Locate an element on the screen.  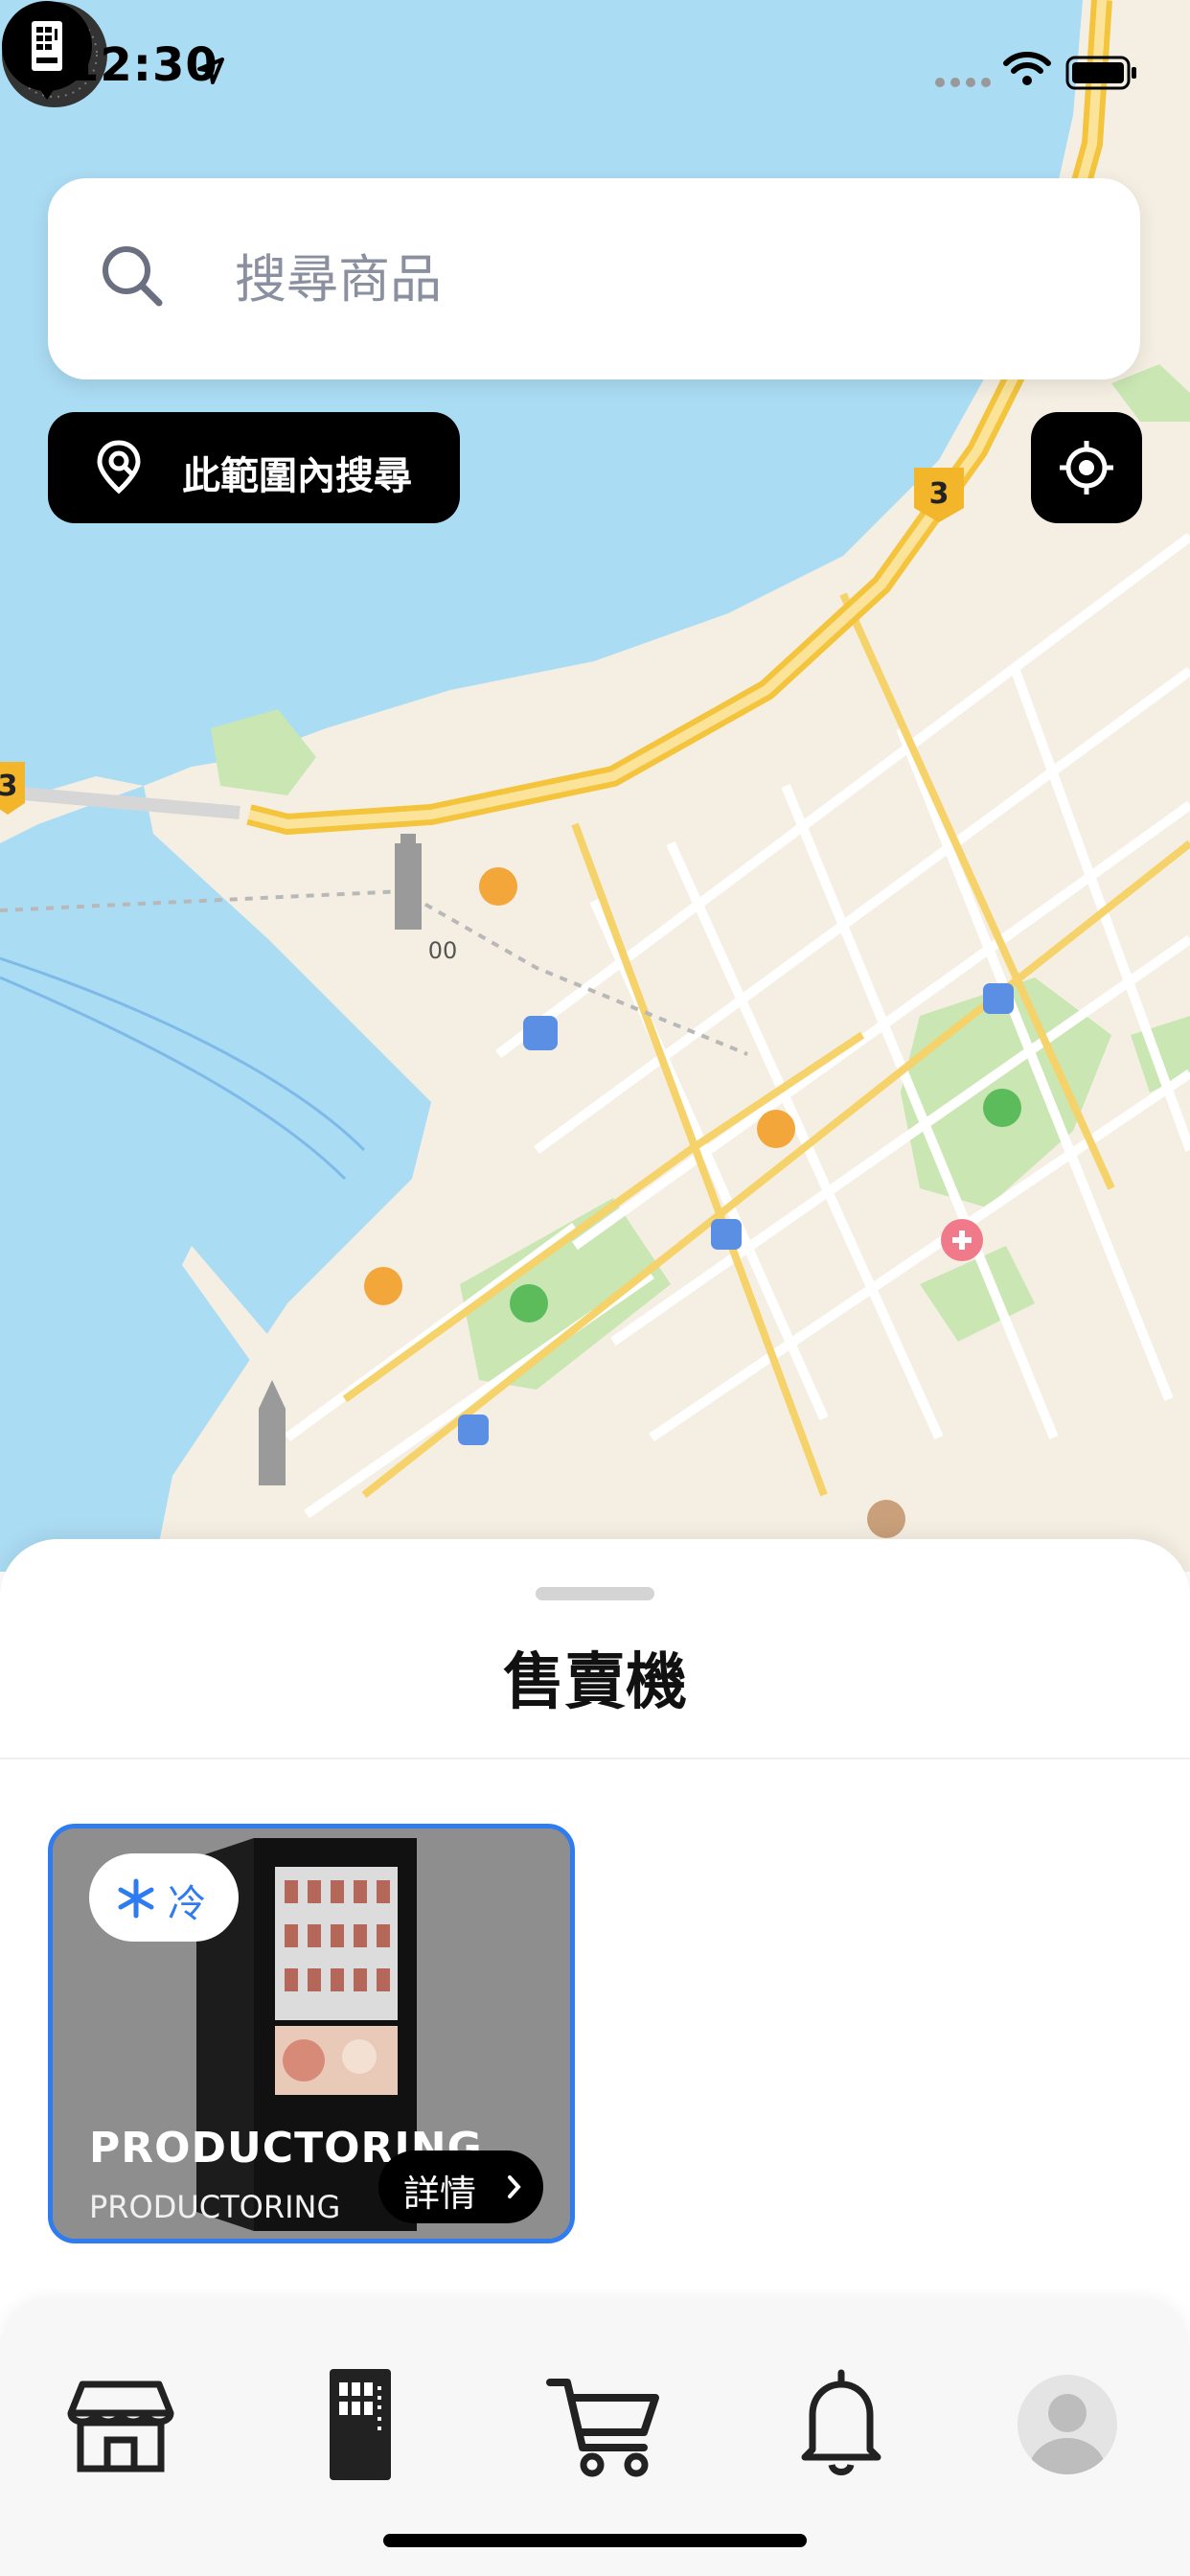
avatar-icon is located at coordinates (1068, 2424).